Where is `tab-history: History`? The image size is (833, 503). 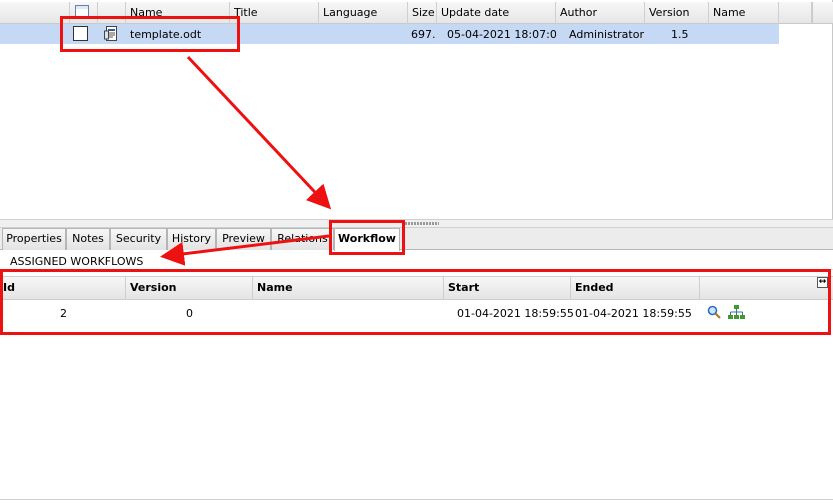 tab-history: History is located at coordinates (191, 239).